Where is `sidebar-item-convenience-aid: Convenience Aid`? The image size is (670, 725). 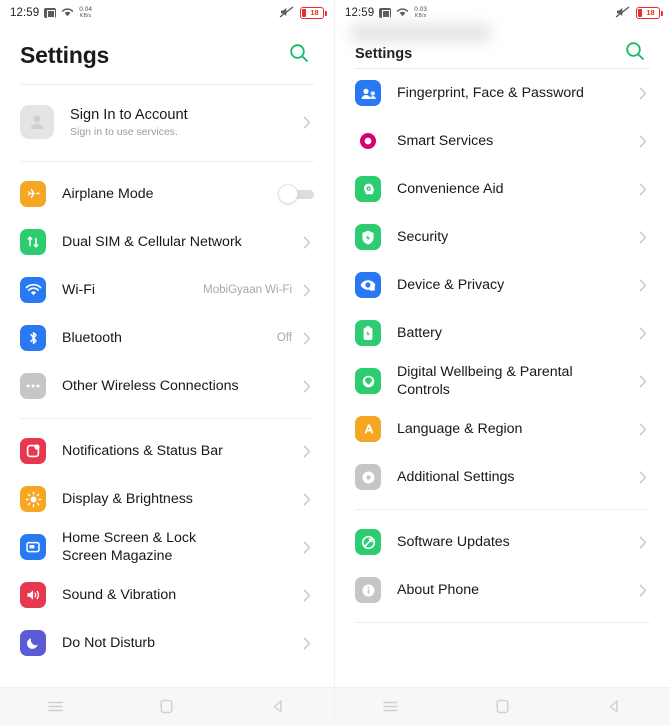 sidebar-item-convenience-aid: Convenience Aid is located at coordinates (502, 189).